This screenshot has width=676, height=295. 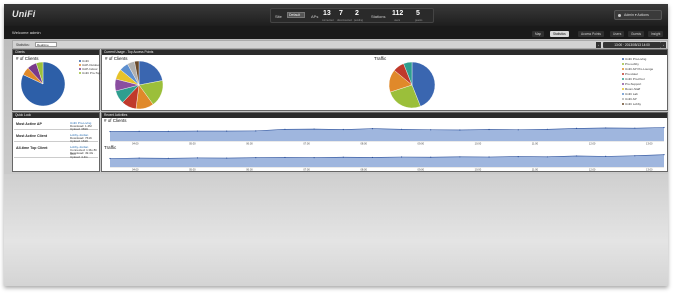 What do you see at coordinates (249, 144) in the screenshot?
I see `x-tick-label: 06:00` at bounding box center [249, 144].